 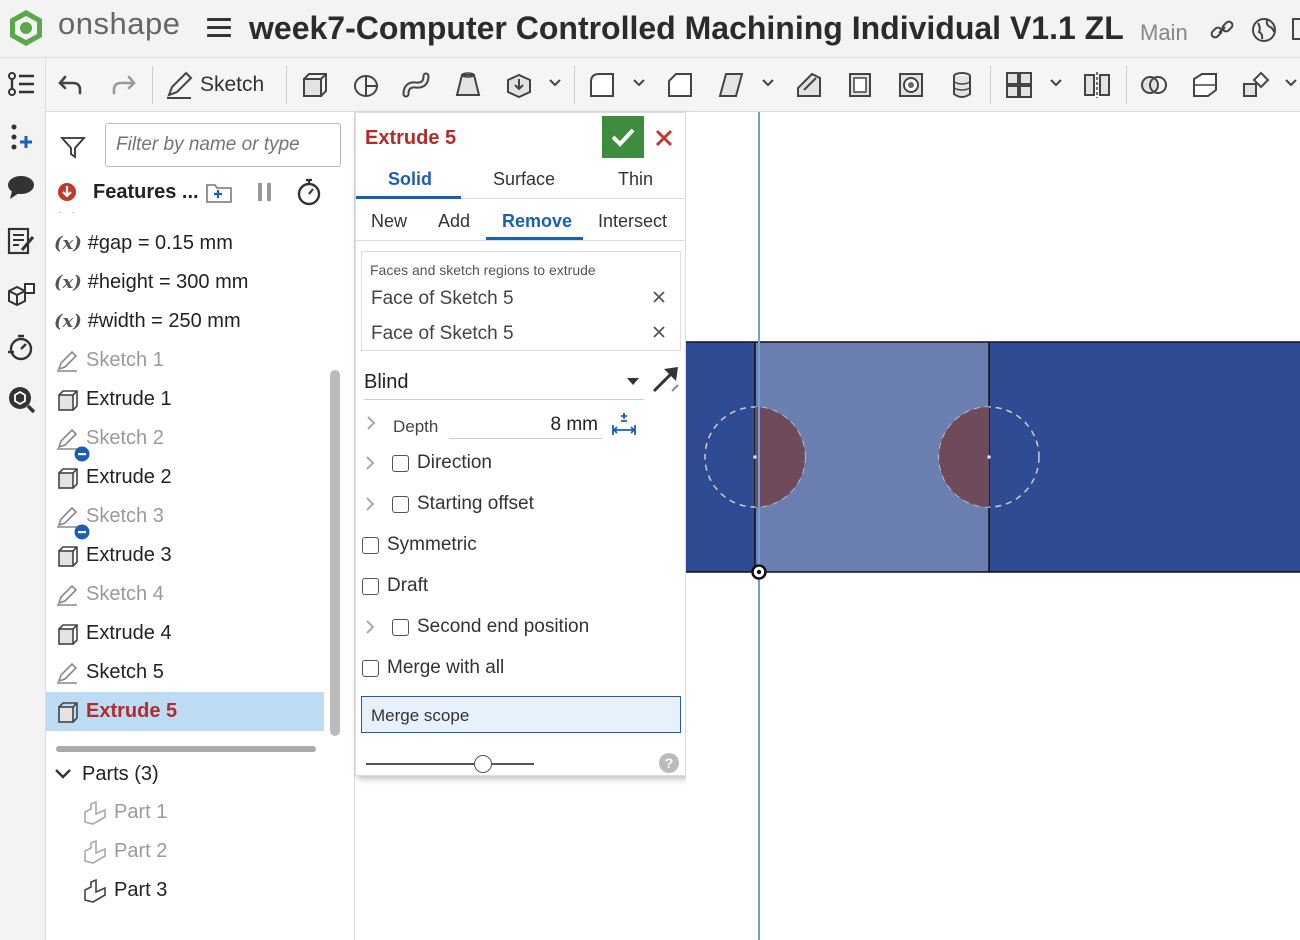 I want to click on end-type-select: Blind, so click(x=504, y=384).